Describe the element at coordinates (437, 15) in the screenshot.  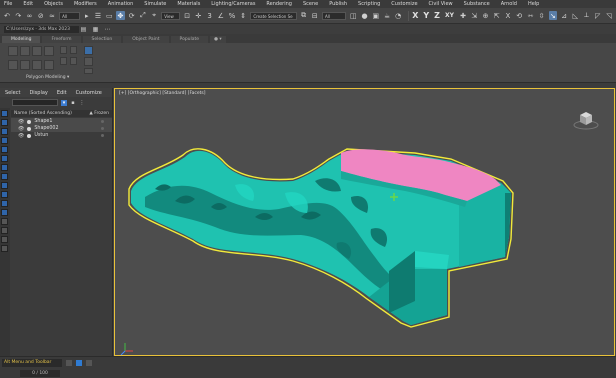
I see `axis-z-button: Z` at that location.